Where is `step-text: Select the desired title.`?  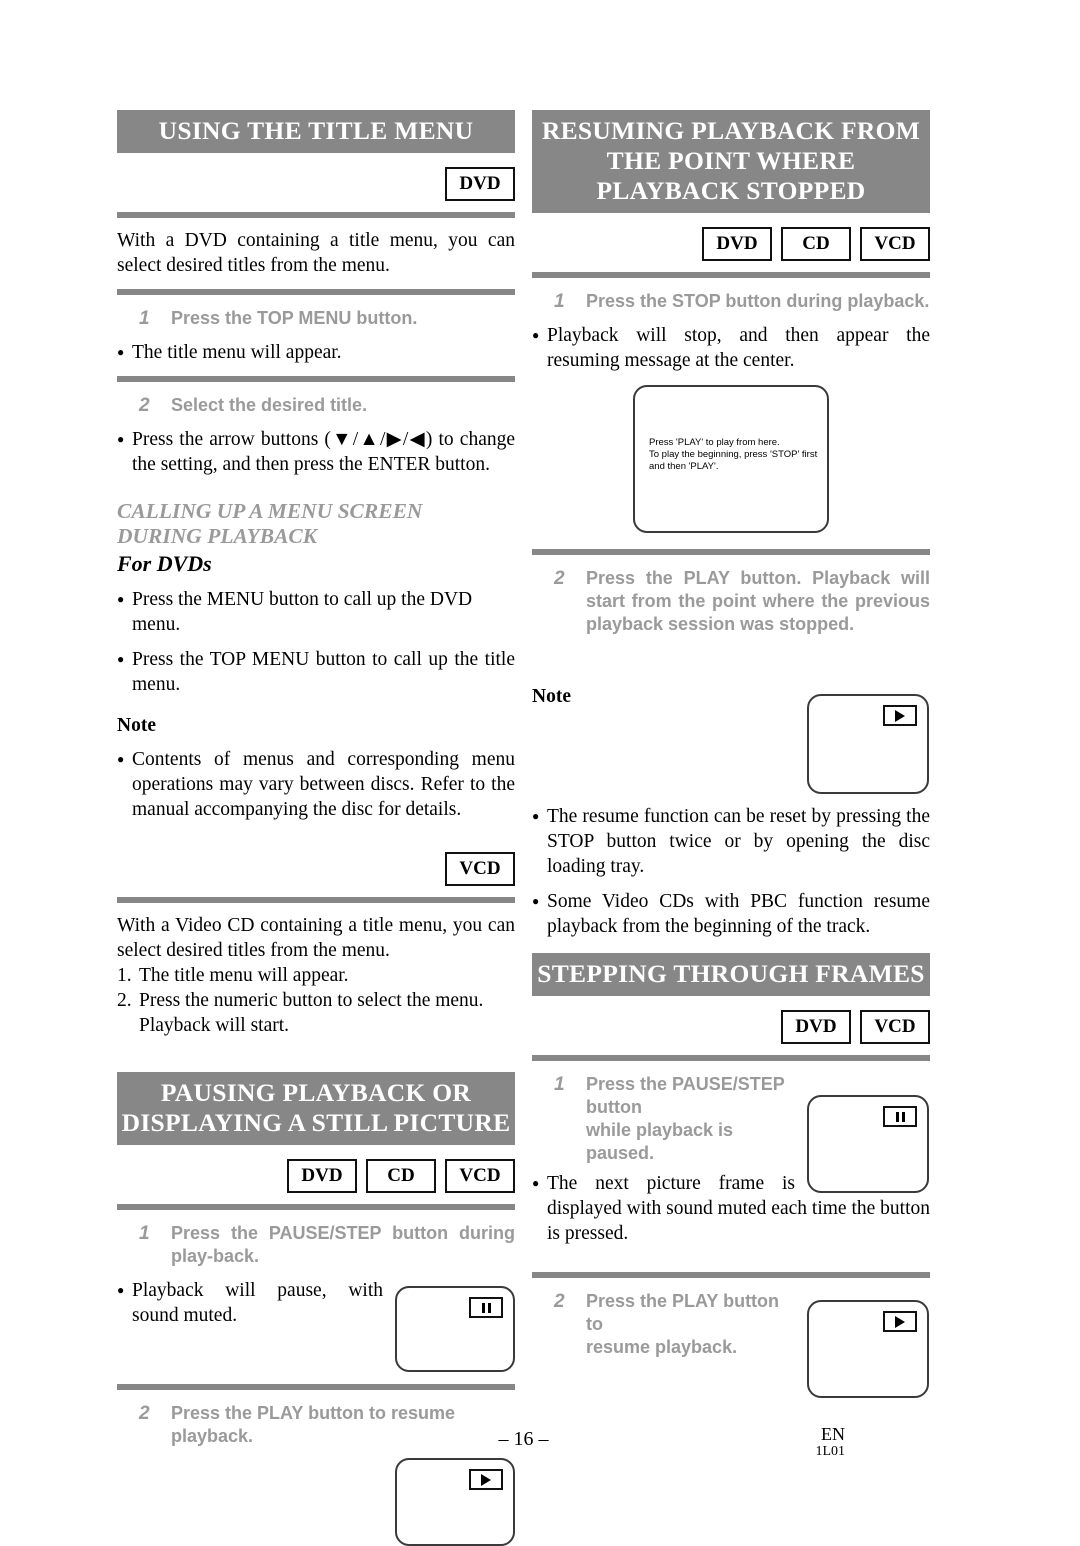 step-text: Select the desired title. is located at coordinates (269, 405).